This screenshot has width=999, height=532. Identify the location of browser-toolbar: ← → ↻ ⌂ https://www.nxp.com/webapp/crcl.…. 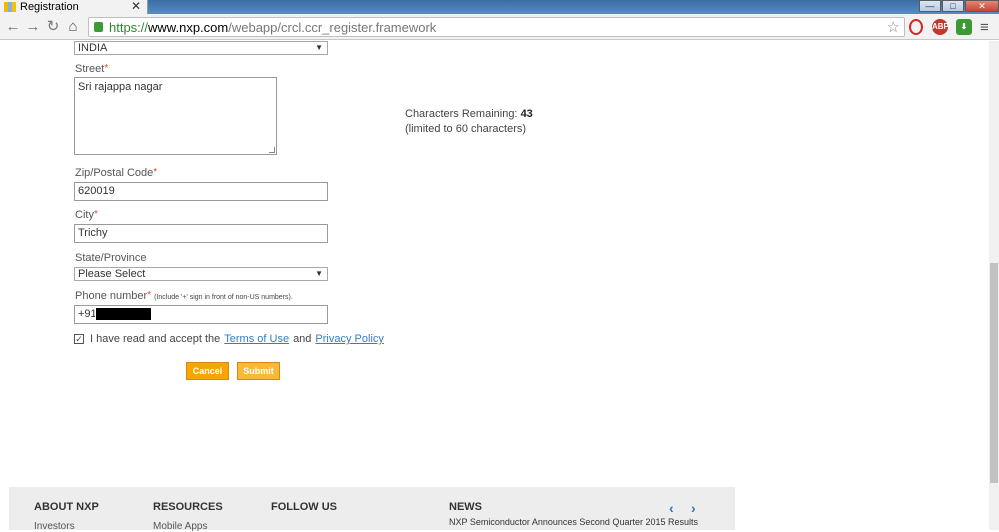
(499, 27).